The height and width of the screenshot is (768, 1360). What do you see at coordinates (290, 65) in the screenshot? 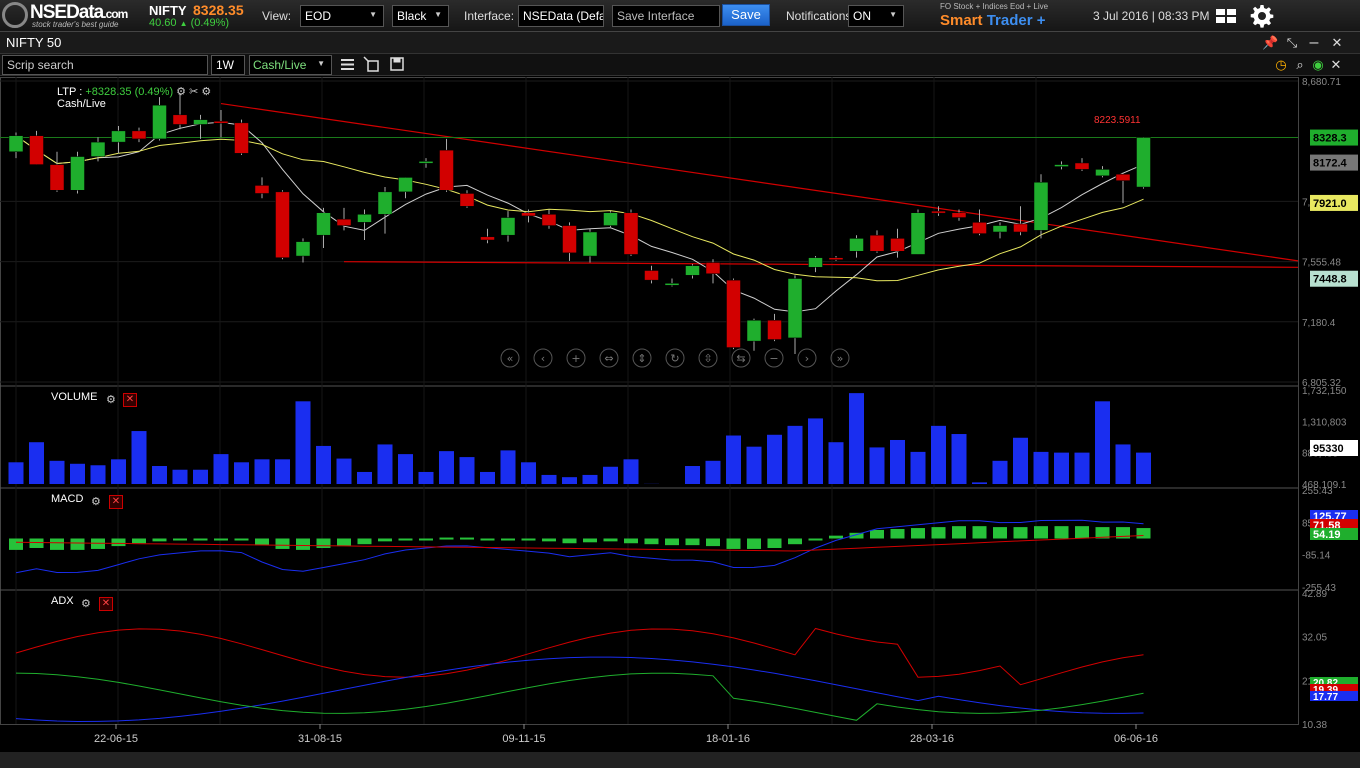
I see `mode-select: Cash/Live ▼` at bounding box center [290, 65].